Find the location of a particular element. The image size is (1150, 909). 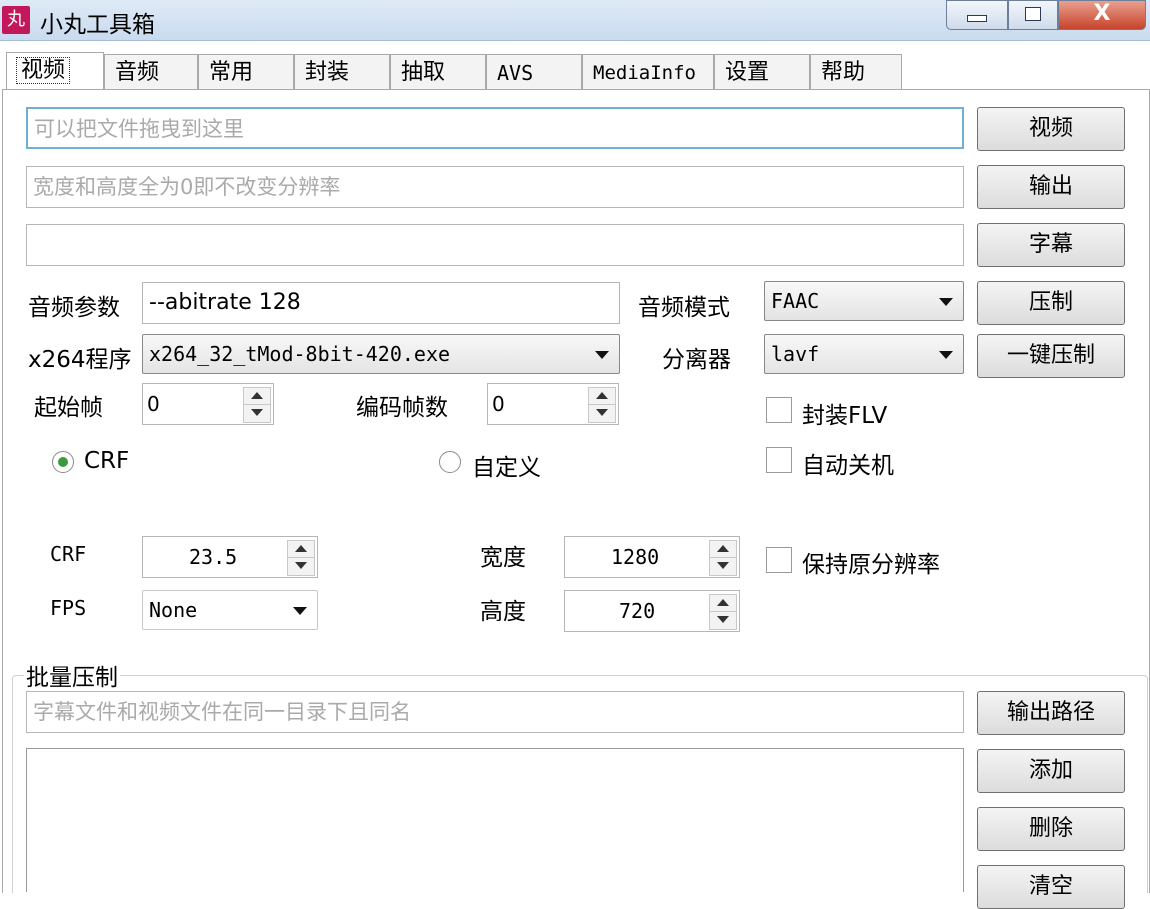

crf-stepper: 23.5 is located at coordinates (230, 557).